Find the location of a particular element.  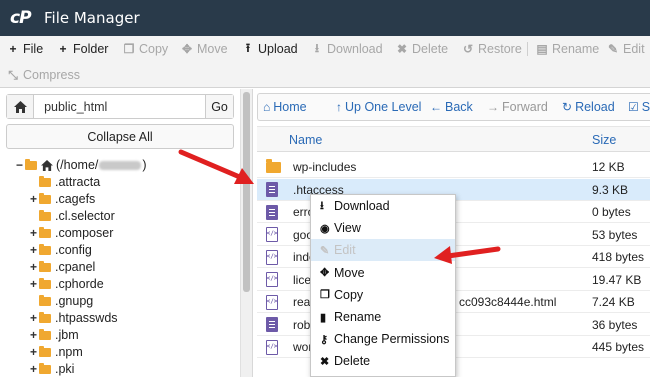

tree-item: + .jbm is located at coordinates (53, 335).